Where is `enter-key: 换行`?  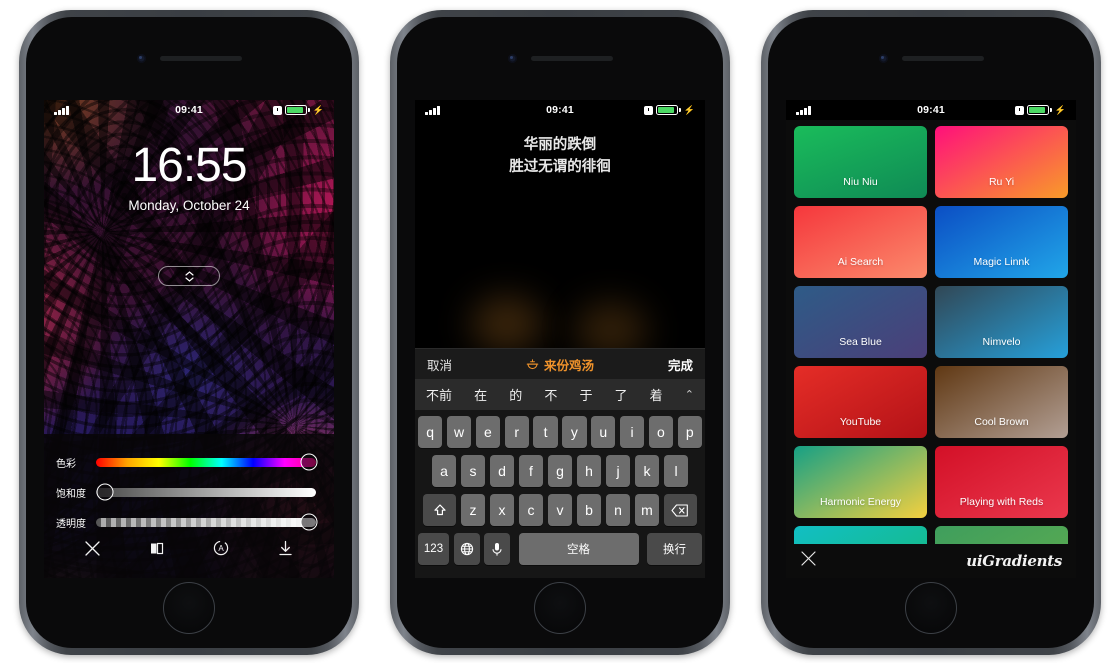 enter-key: 换行 is located at coordinates (674, 549).